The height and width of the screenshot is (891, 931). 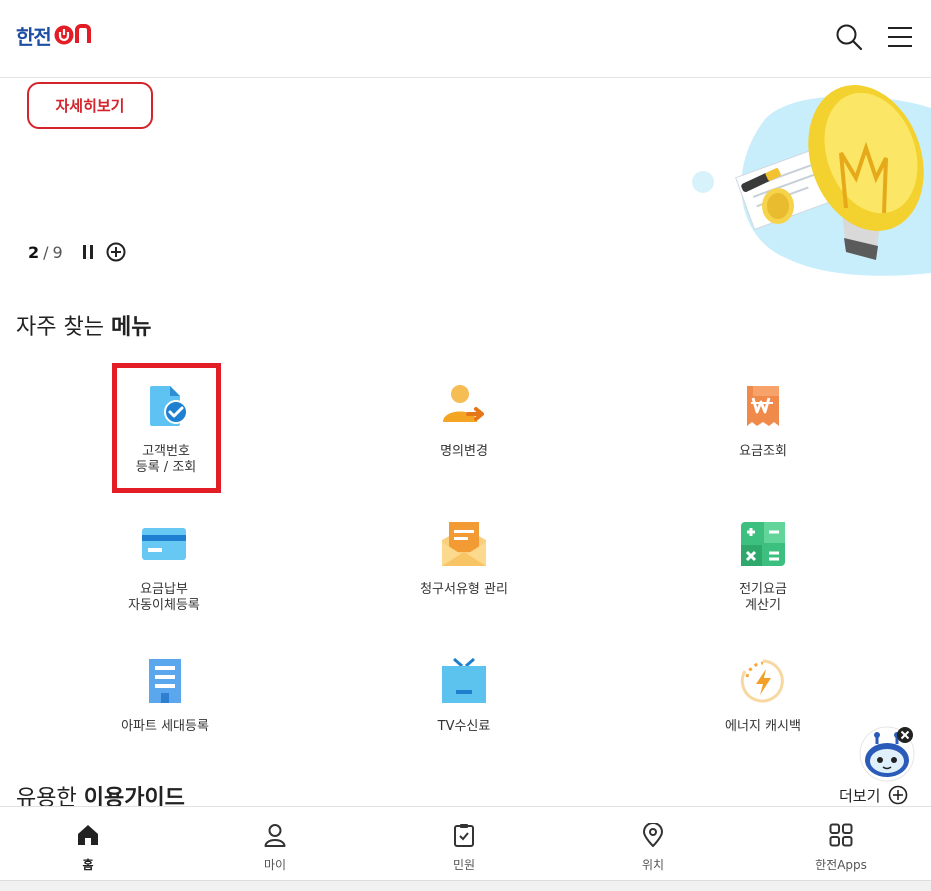 I want to click on nav-home: 홈, so click(x=88, y=844).